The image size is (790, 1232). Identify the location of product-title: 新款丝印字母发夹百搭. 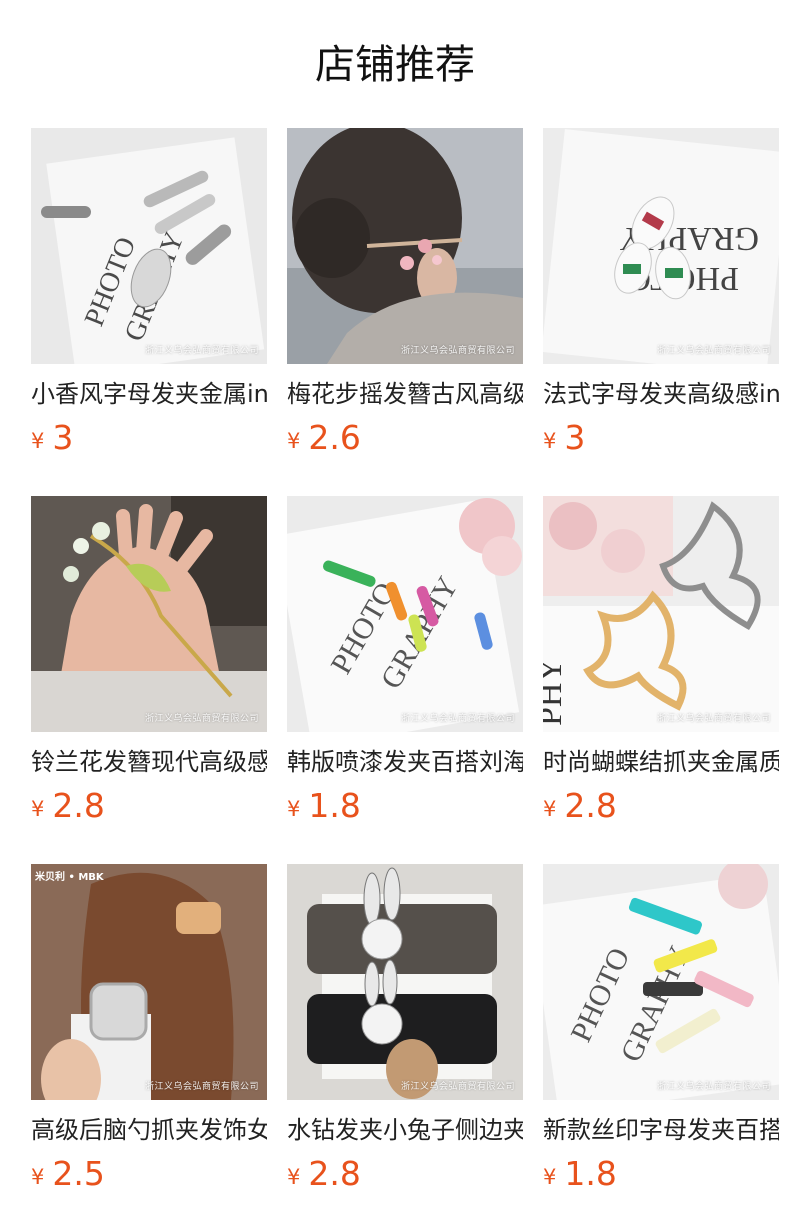
(661, 1130).